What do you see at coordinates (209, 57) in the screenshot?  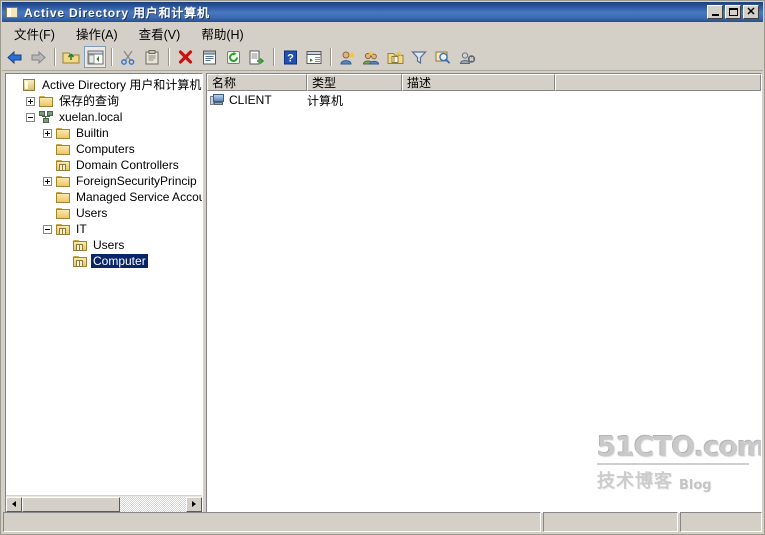 I see `properties-icon` at bounding box center [209, 57].